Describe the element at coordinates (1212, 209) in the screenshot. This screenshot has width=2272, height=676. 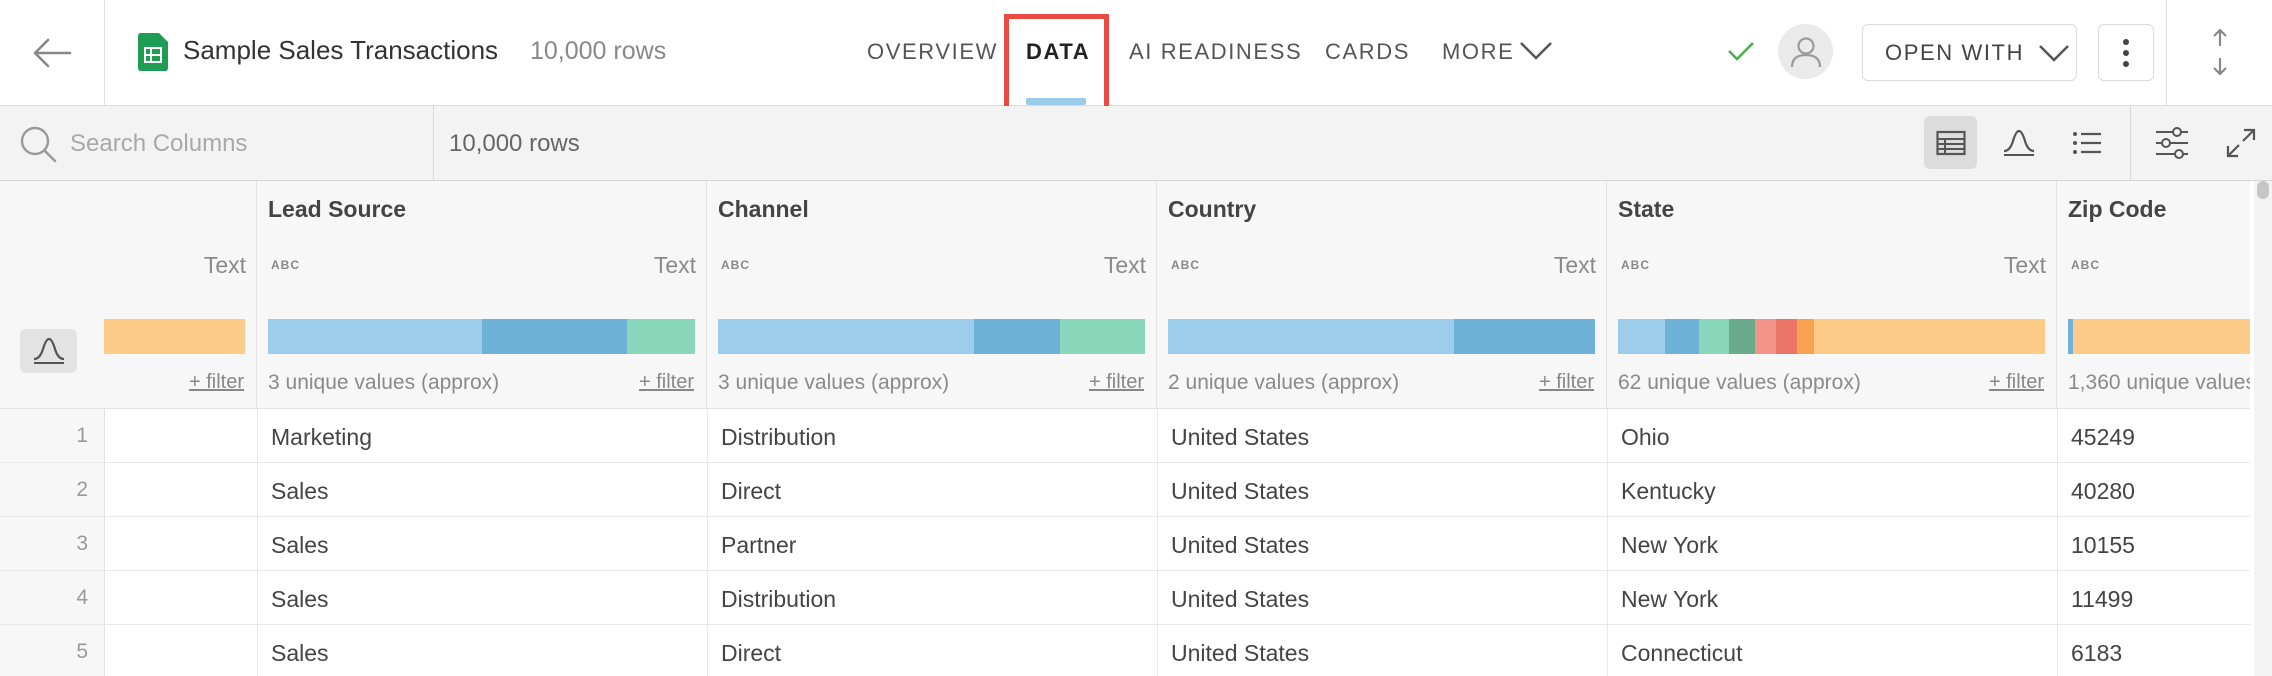
I see `column-name: Country` at that location.